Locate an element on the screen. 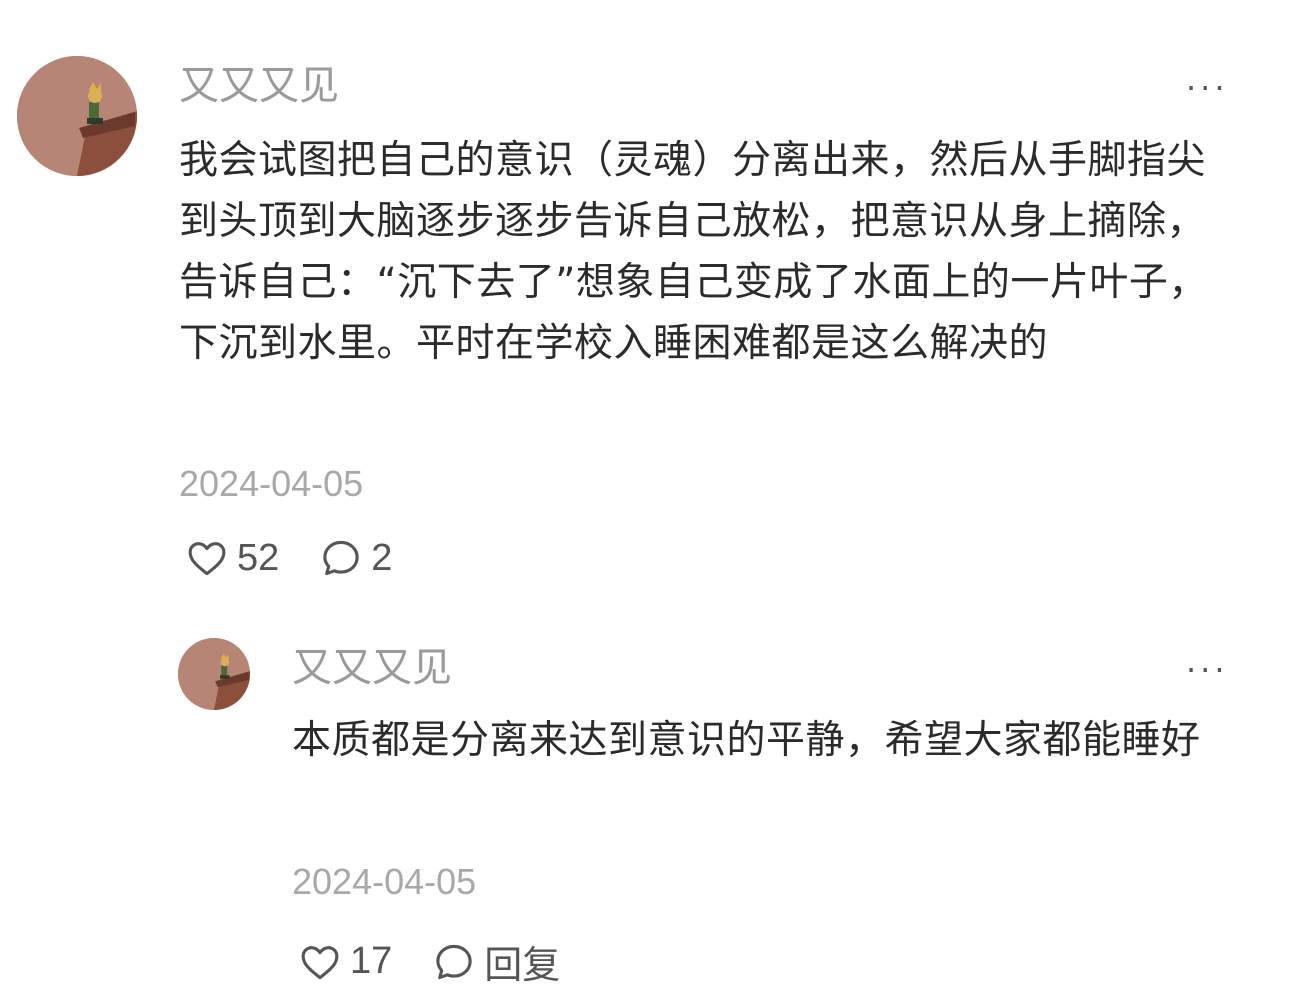 The image size is (1290, 1004). comment-date: 2024-04-05 is located at coordinates (271, 483).